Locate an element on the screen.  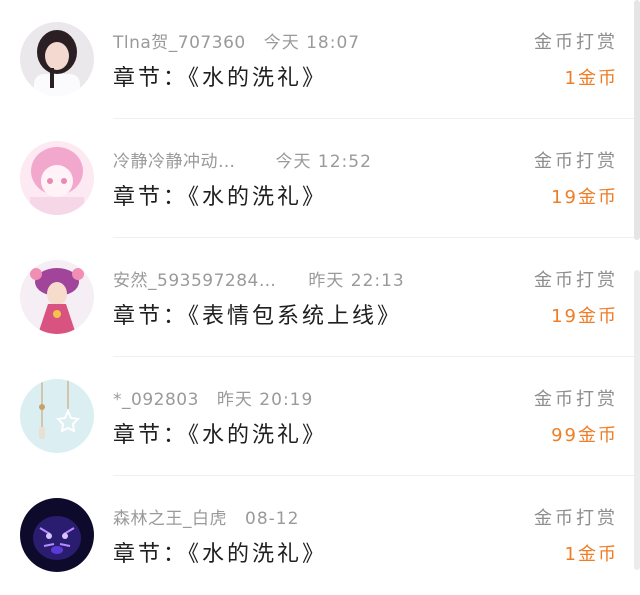
username: *_092803 is located at coordinates (156, 400).